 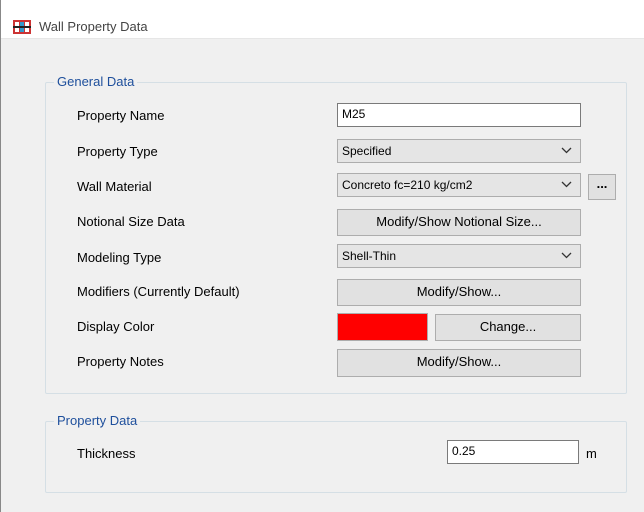 I want to click on property-name-input: M25, so click(x=459, y=115).